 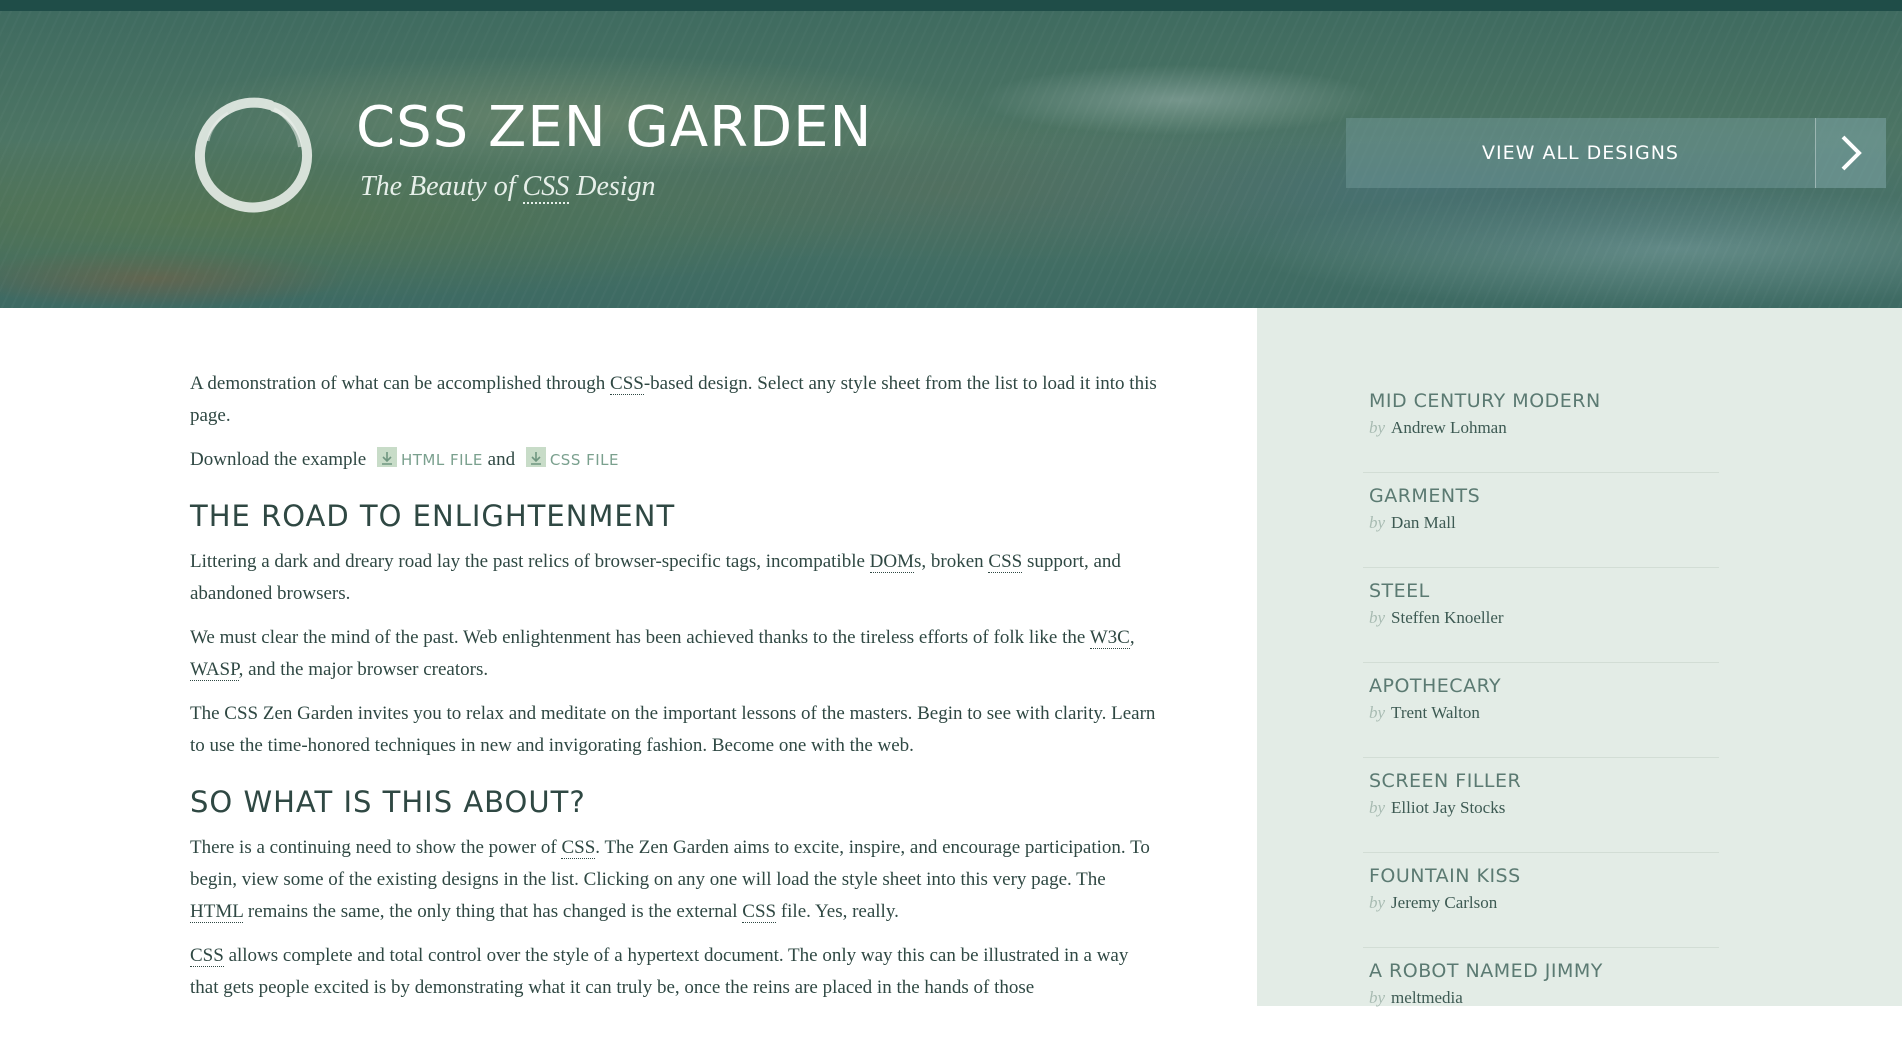 What do you see at coordinates (1486, 971) in the screenshot?
I see `design-name-link: A ROBOT NAMED JIMMY` at bounding box center [1486, 971].